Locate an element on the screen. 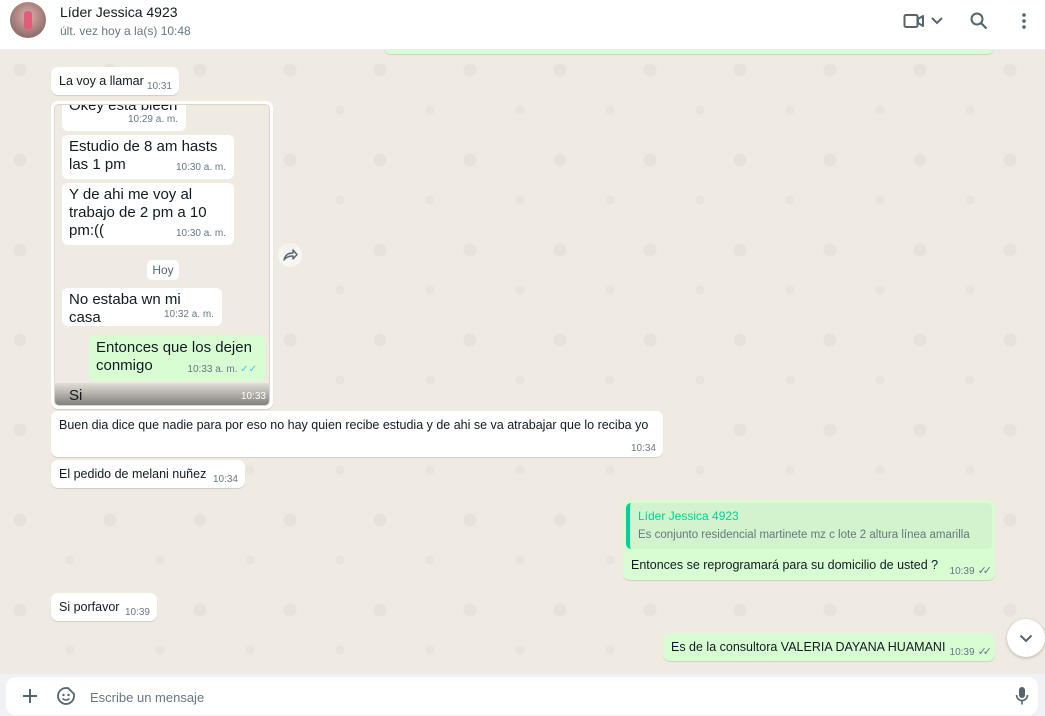 The image size is (1045, 716). image-chat-bubble: Okey esta bieen 10:29 a. m. is located at coordinates (124, 118).